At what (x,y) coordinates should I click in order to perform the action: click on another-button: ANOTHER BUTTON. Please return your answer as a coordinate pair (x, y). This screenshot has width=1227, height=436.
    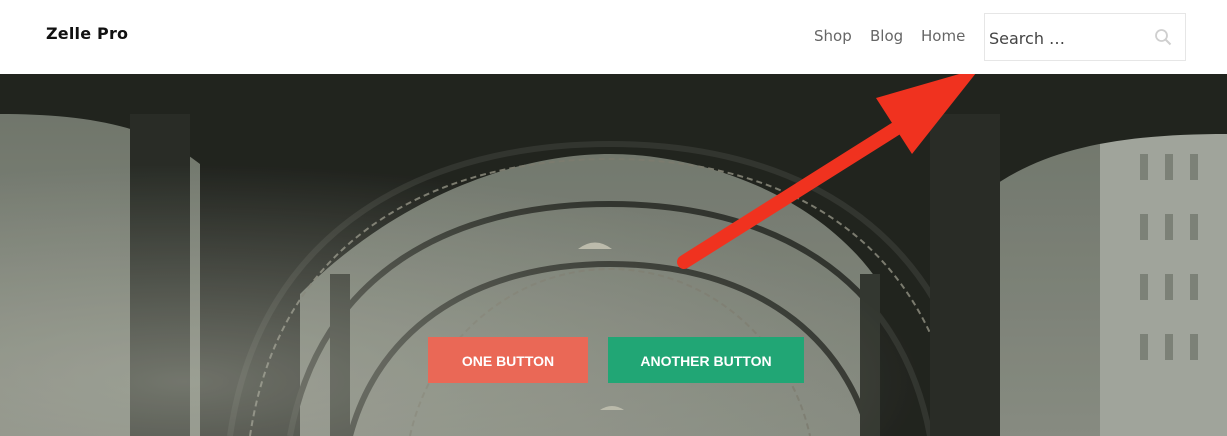
    Looking at the image, I should click on (706, 360).